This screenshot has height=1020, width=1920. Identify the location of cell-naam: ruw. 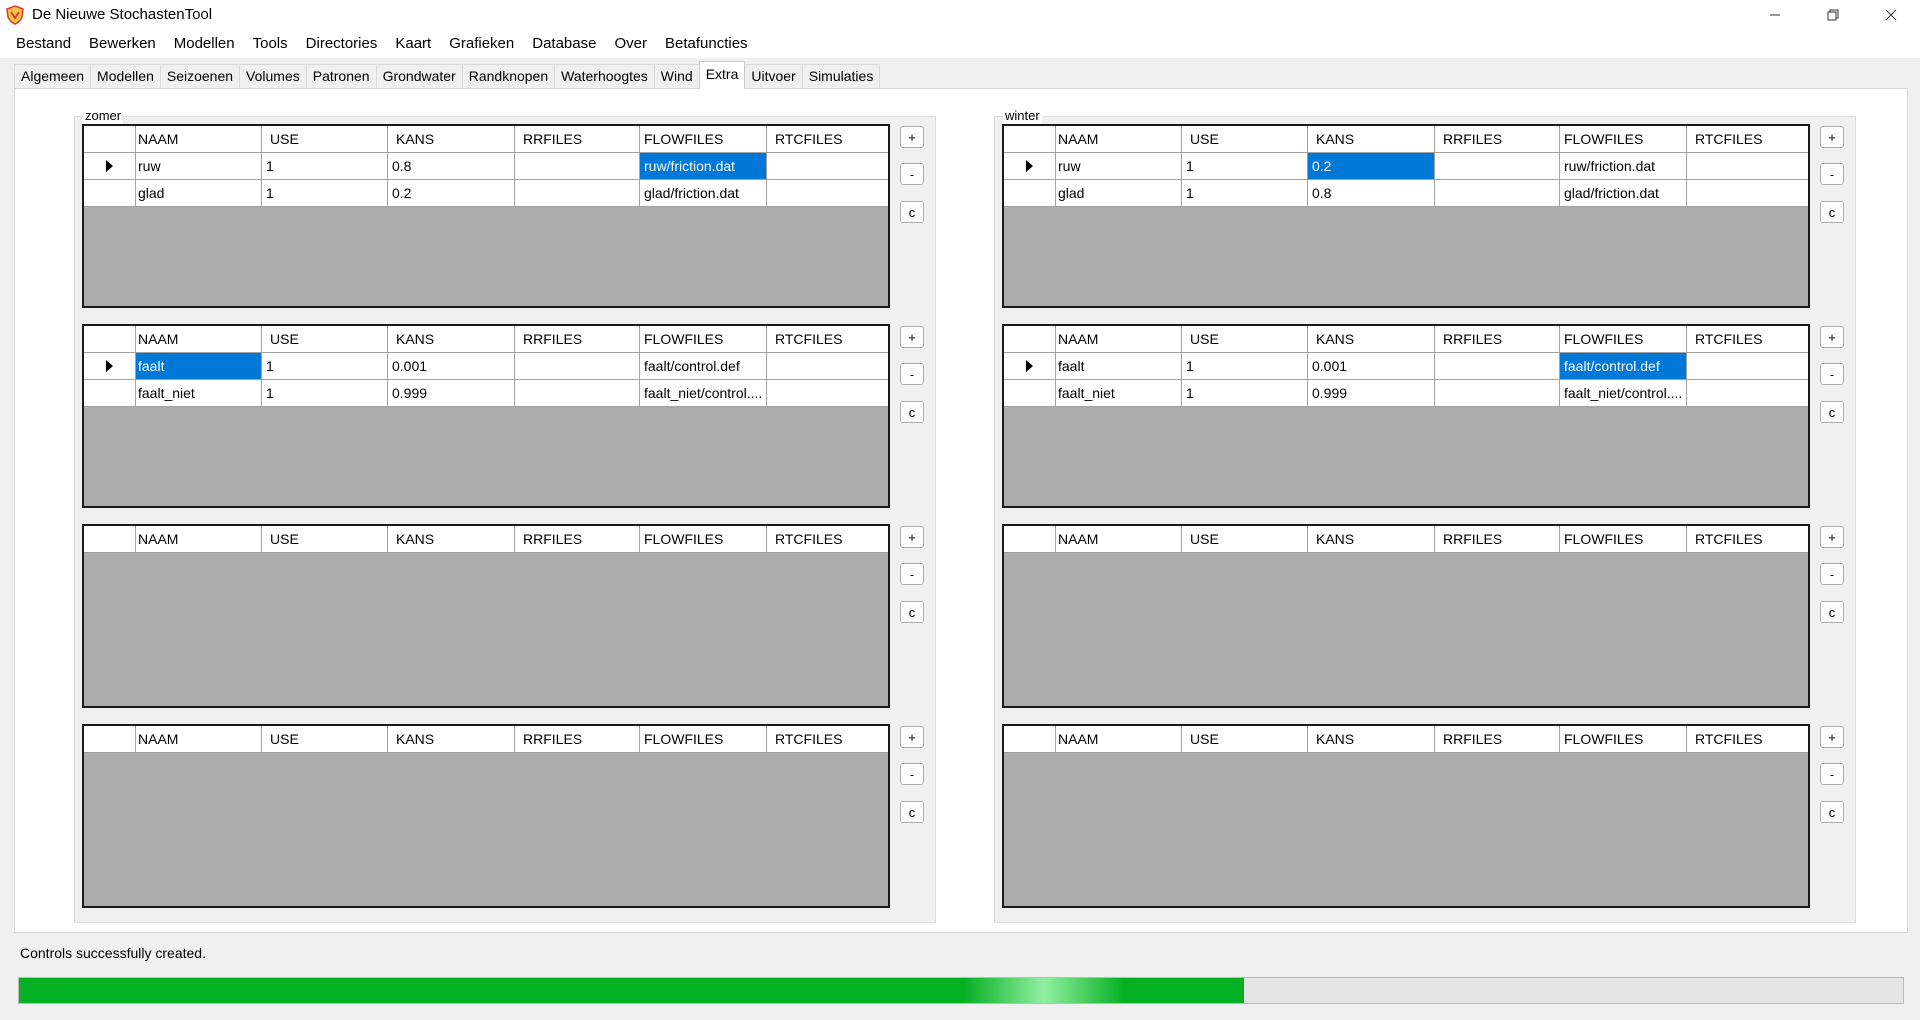
(1119, 166).